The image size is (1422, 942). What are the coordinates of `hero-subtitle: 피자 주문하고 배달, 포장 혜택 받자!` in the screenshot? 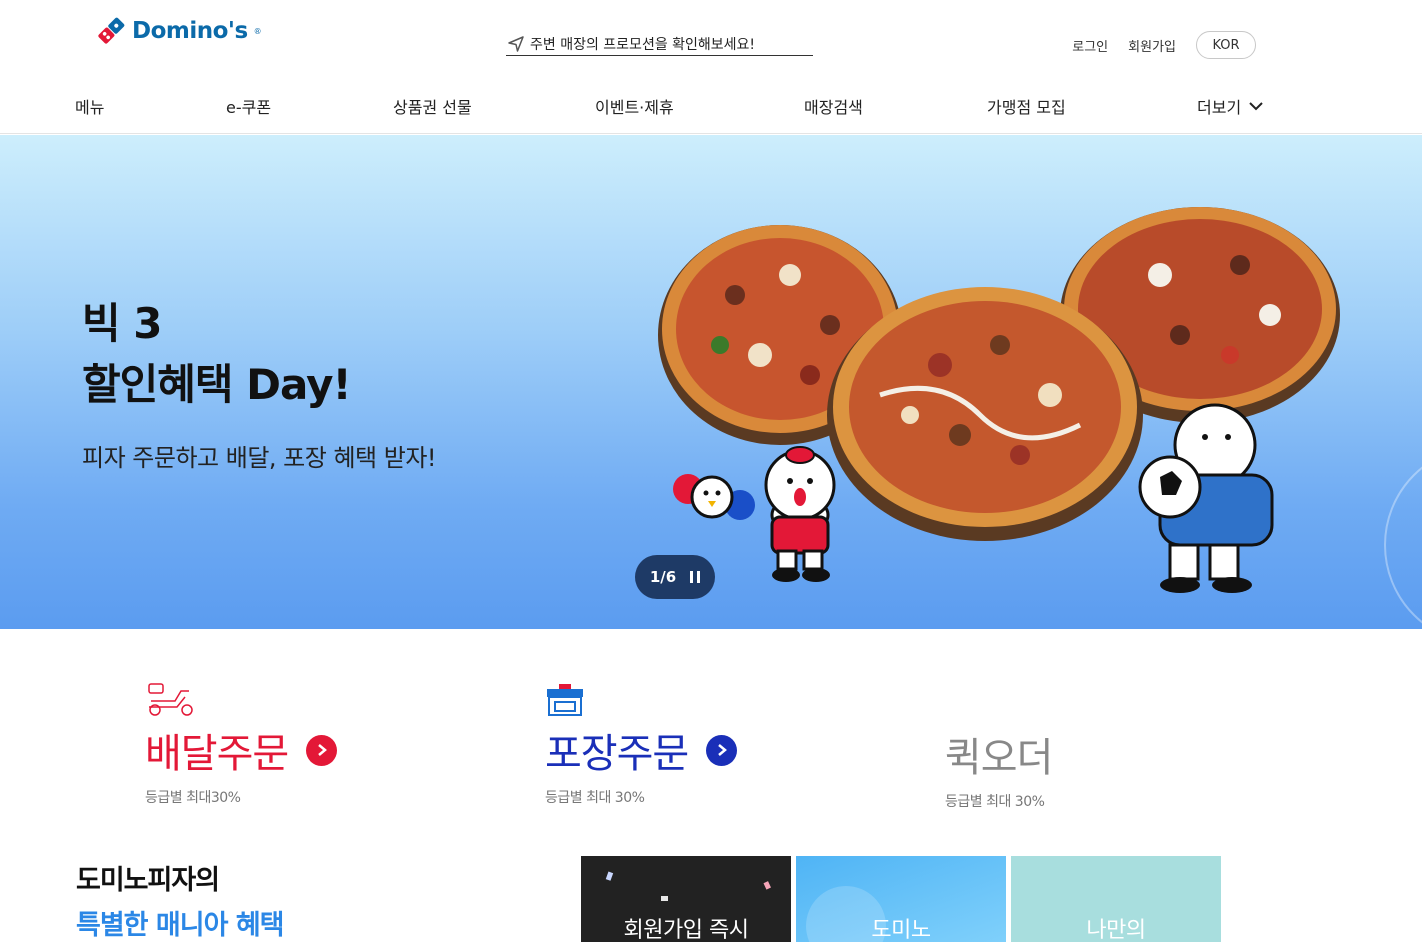 It's located at (259, 458).